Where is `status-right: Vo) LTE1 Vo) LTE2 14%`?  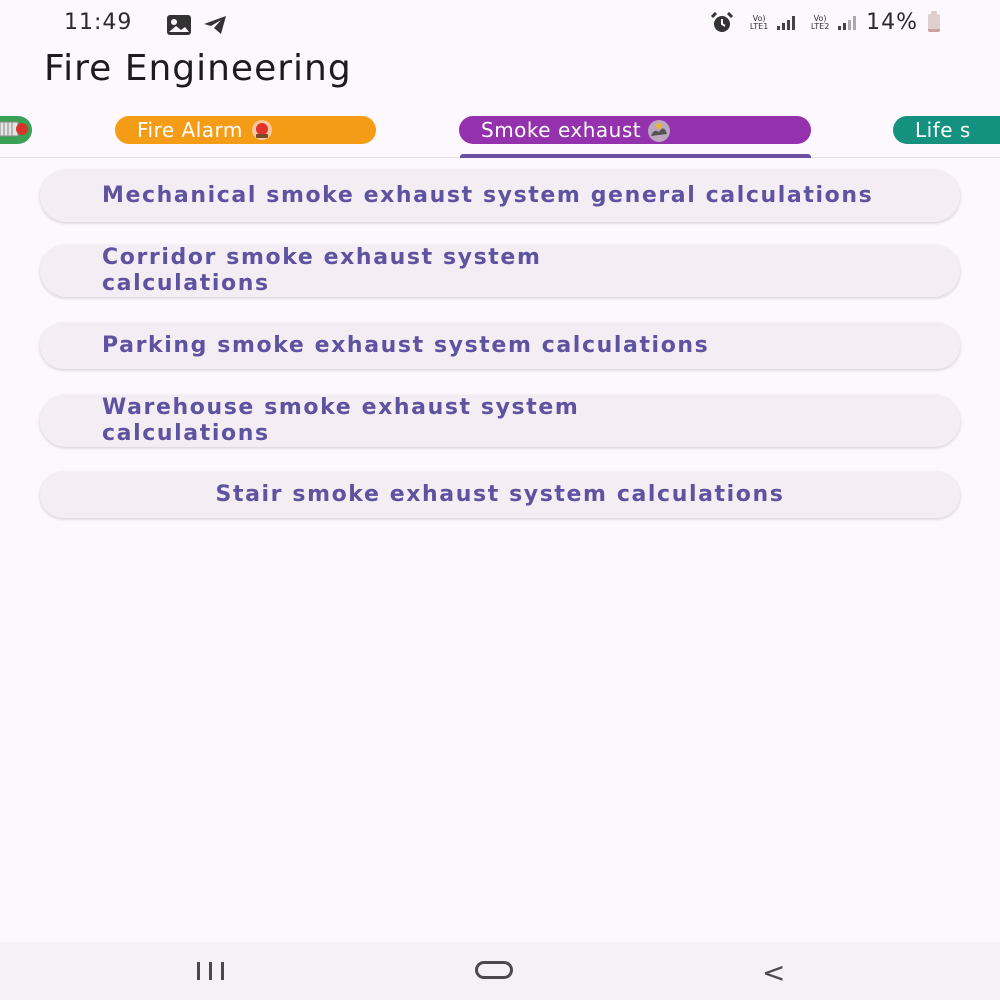 status-right: Vo) LTE1 Vo) LTE2 14% is located at coordinates (825, 22).